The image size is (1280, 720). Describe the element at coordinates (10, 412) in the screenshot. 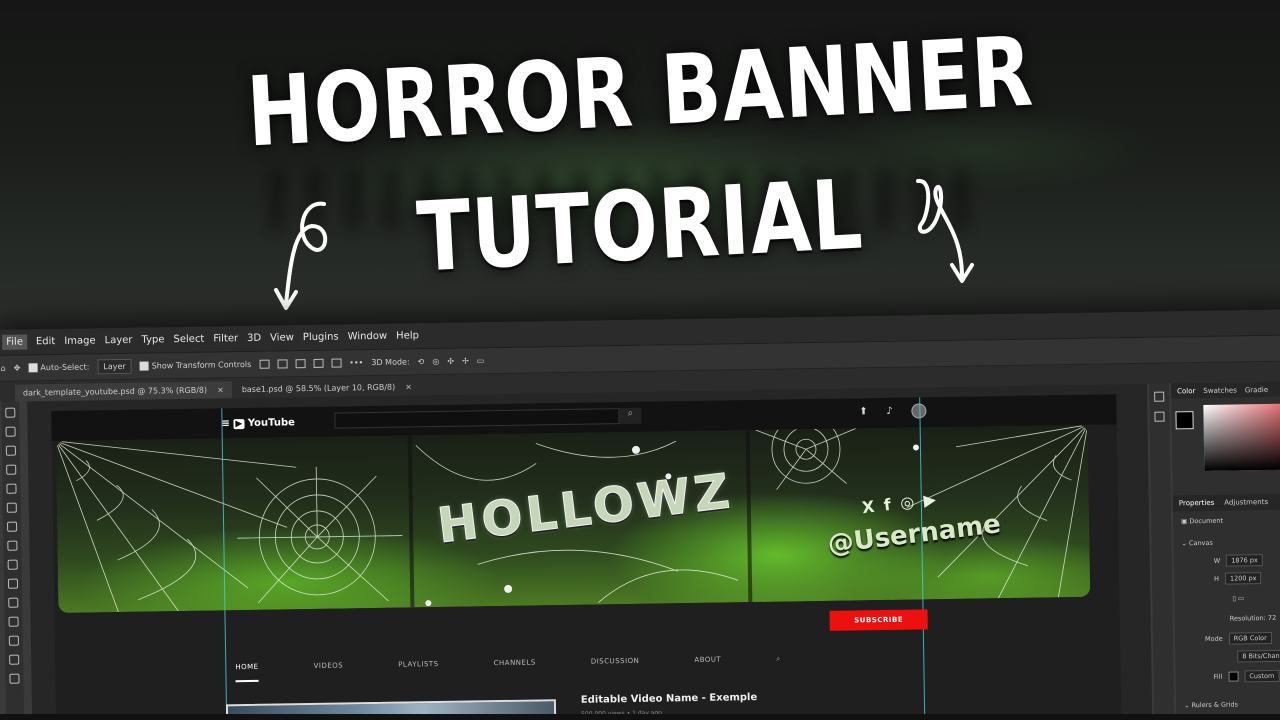

I see `move-tool-icon` at that location.